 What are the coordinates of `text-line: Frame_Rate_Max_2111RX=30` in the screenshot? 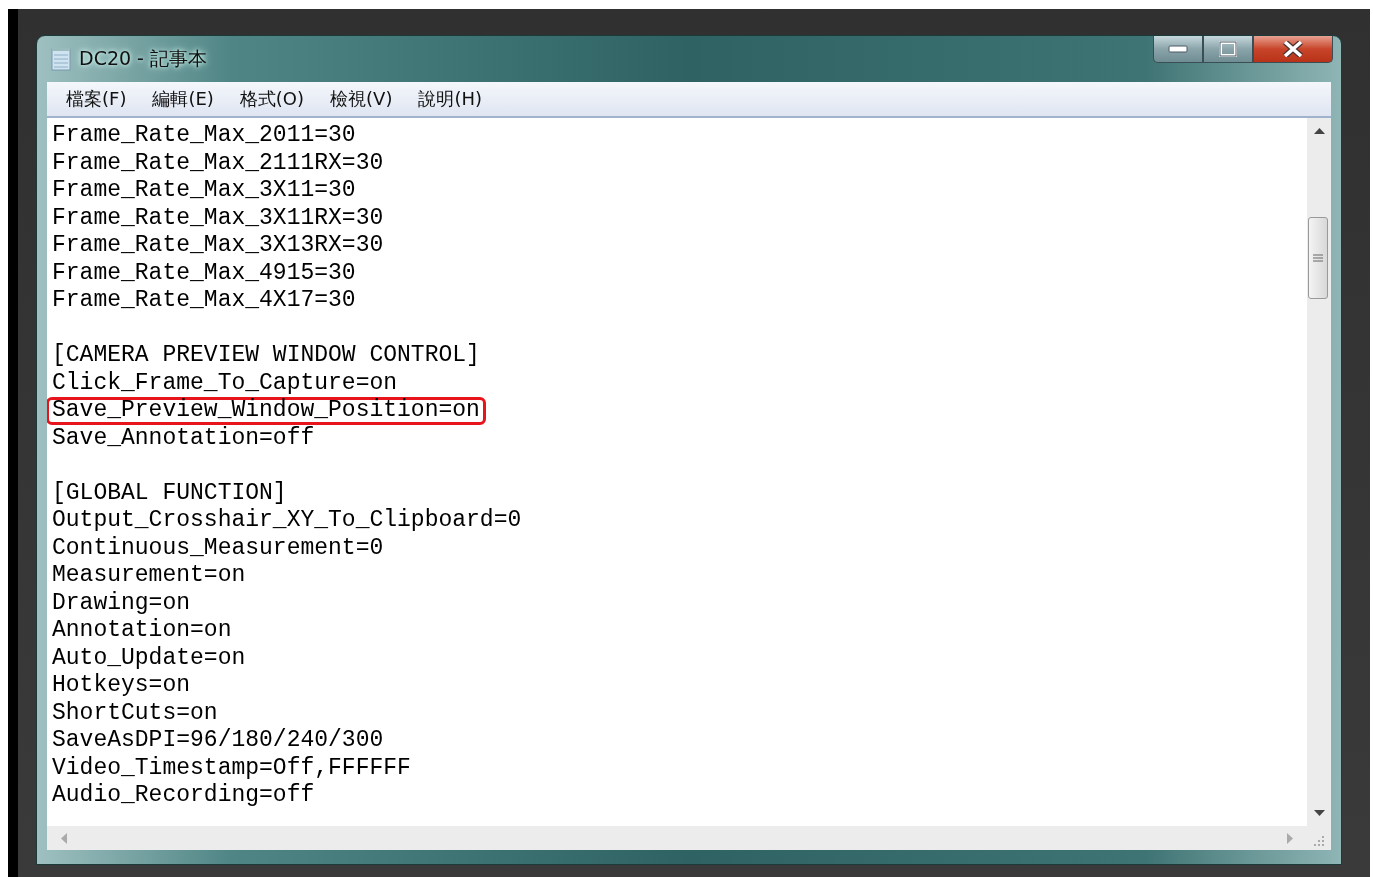 It's located at (218, 163).